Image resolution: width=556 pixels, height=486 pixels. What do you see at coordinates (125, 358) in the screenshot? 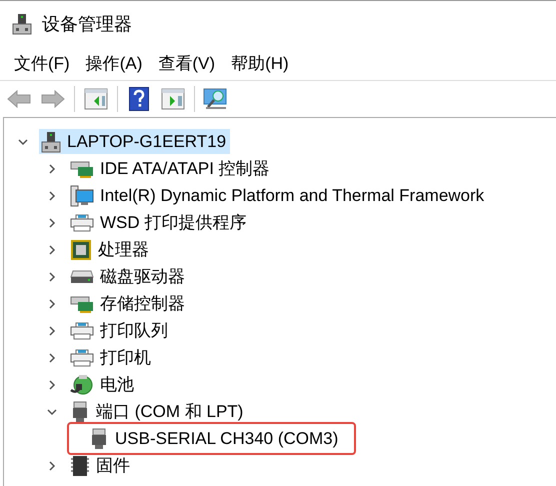
I see `tree-item-label: 打印机` at bounding box center [125, 358].